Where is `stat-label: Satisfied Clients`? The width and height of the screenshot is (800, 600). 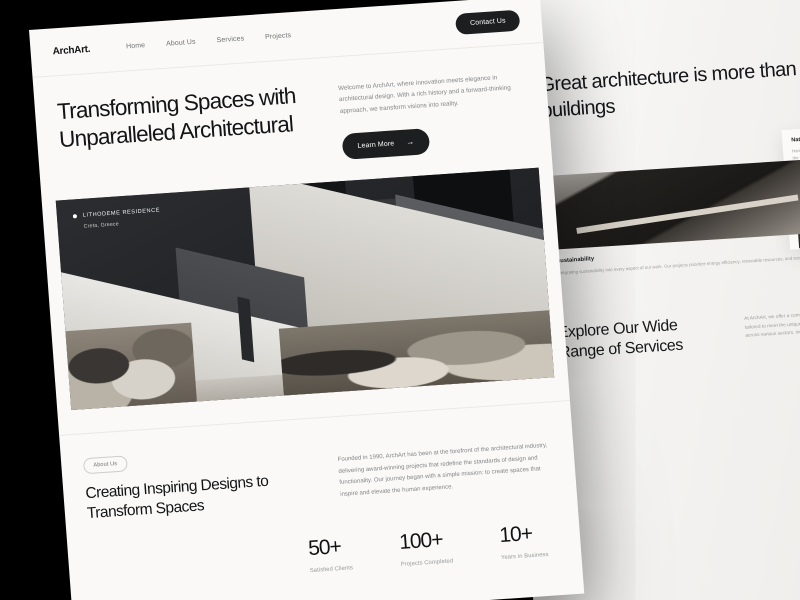
stat-label: Satisfied Clients is located at coordinates (331, 570).